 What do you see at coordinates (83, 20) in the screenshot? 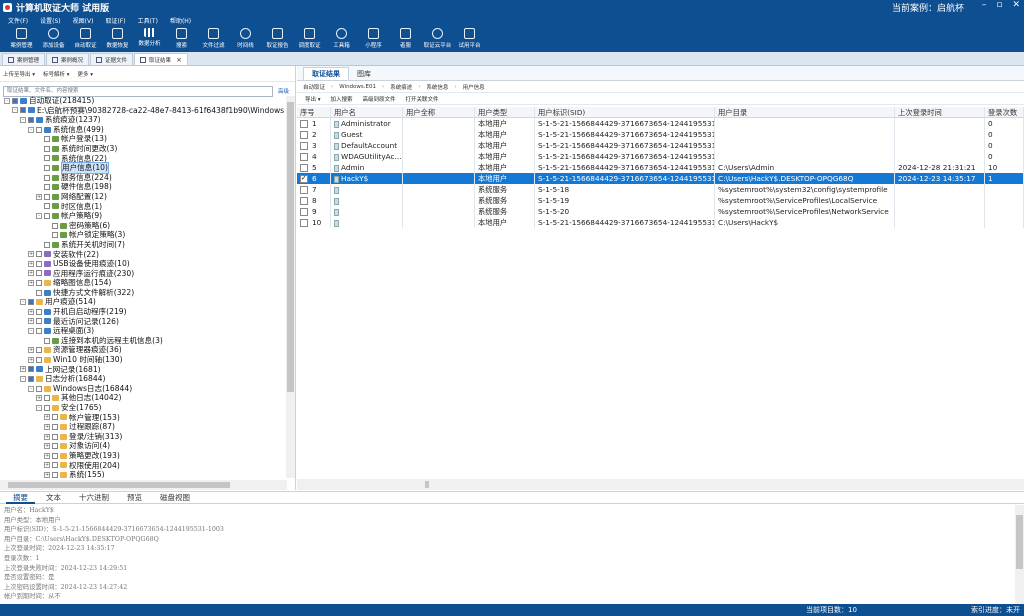
I see `menu-view: 视图(V)` at bounding box center [83, 20].